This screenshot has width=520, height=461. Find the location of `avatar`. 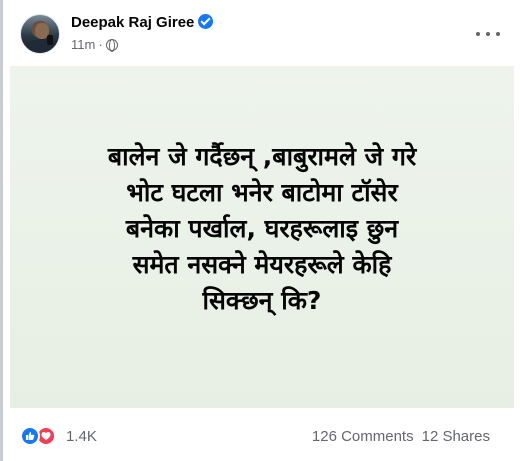

avatar is located at coordinates (40, 34).